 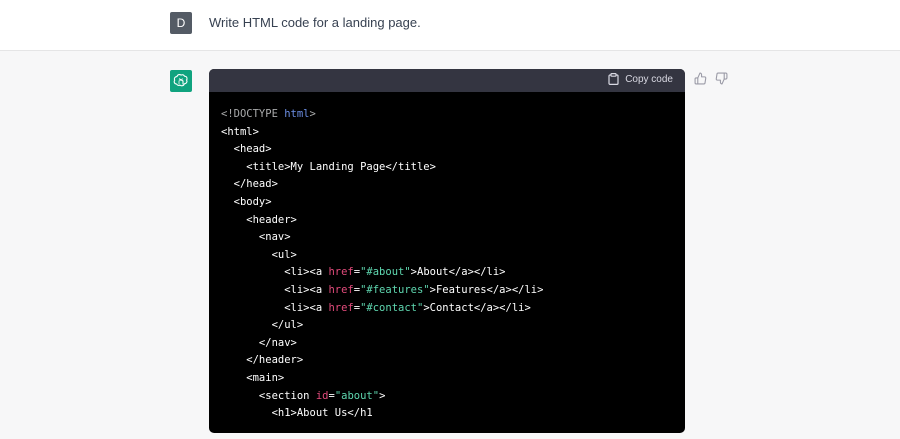 I want to click on code-line: <body>, so click(x=447, y=203).